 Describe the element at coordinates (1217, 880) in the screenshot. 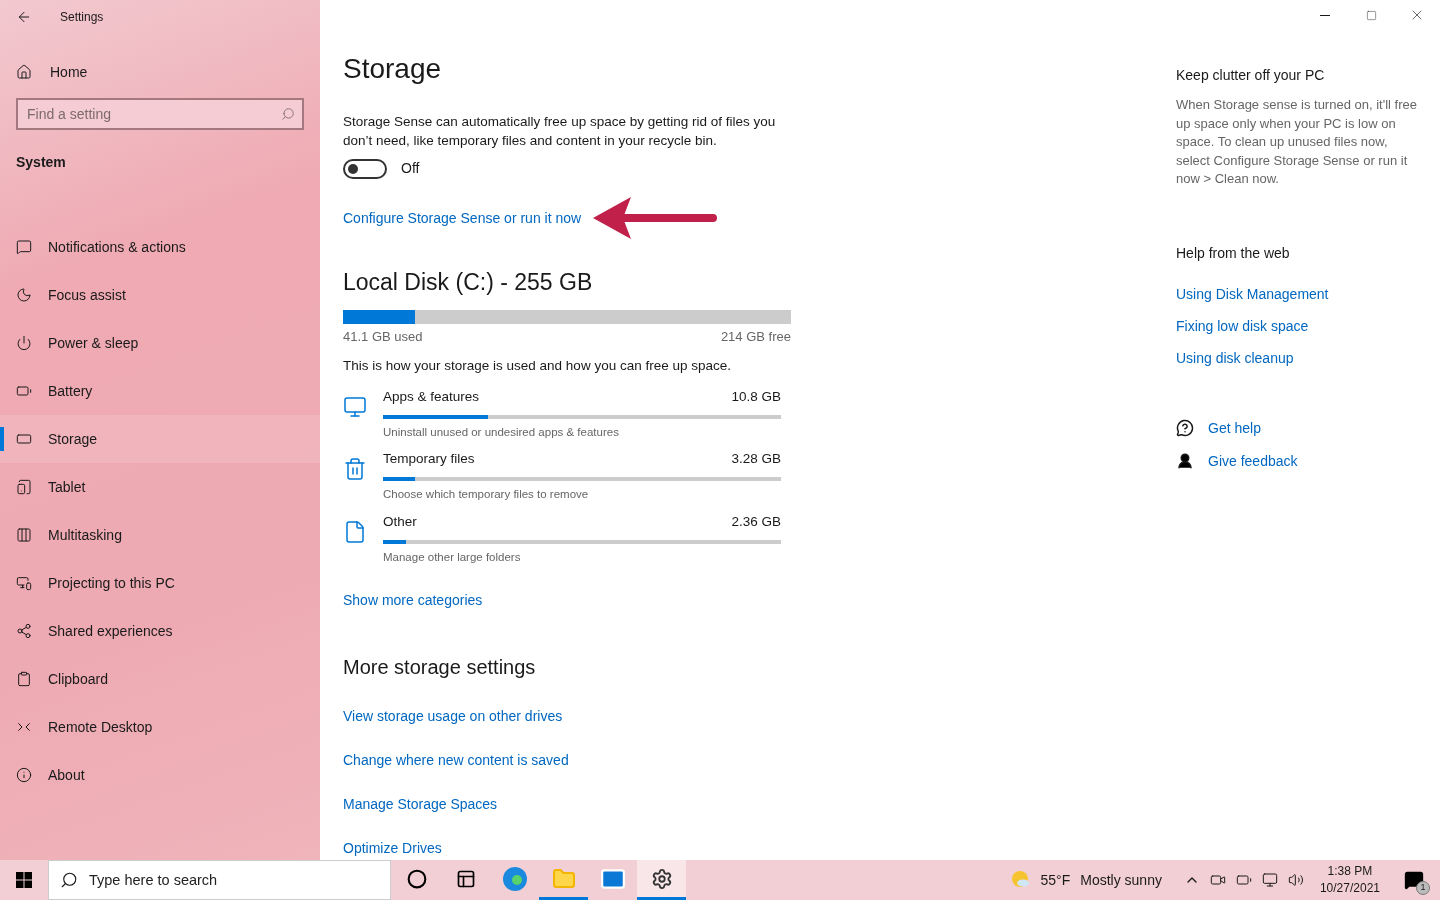

I see `camera-icon` at that location.